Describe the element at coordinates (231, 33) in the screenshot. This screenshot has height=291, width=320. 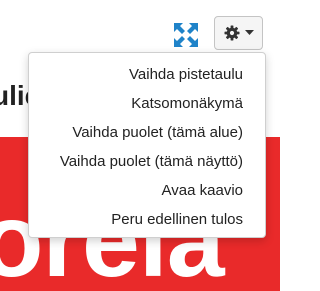
I see `gear-icon` at that location.